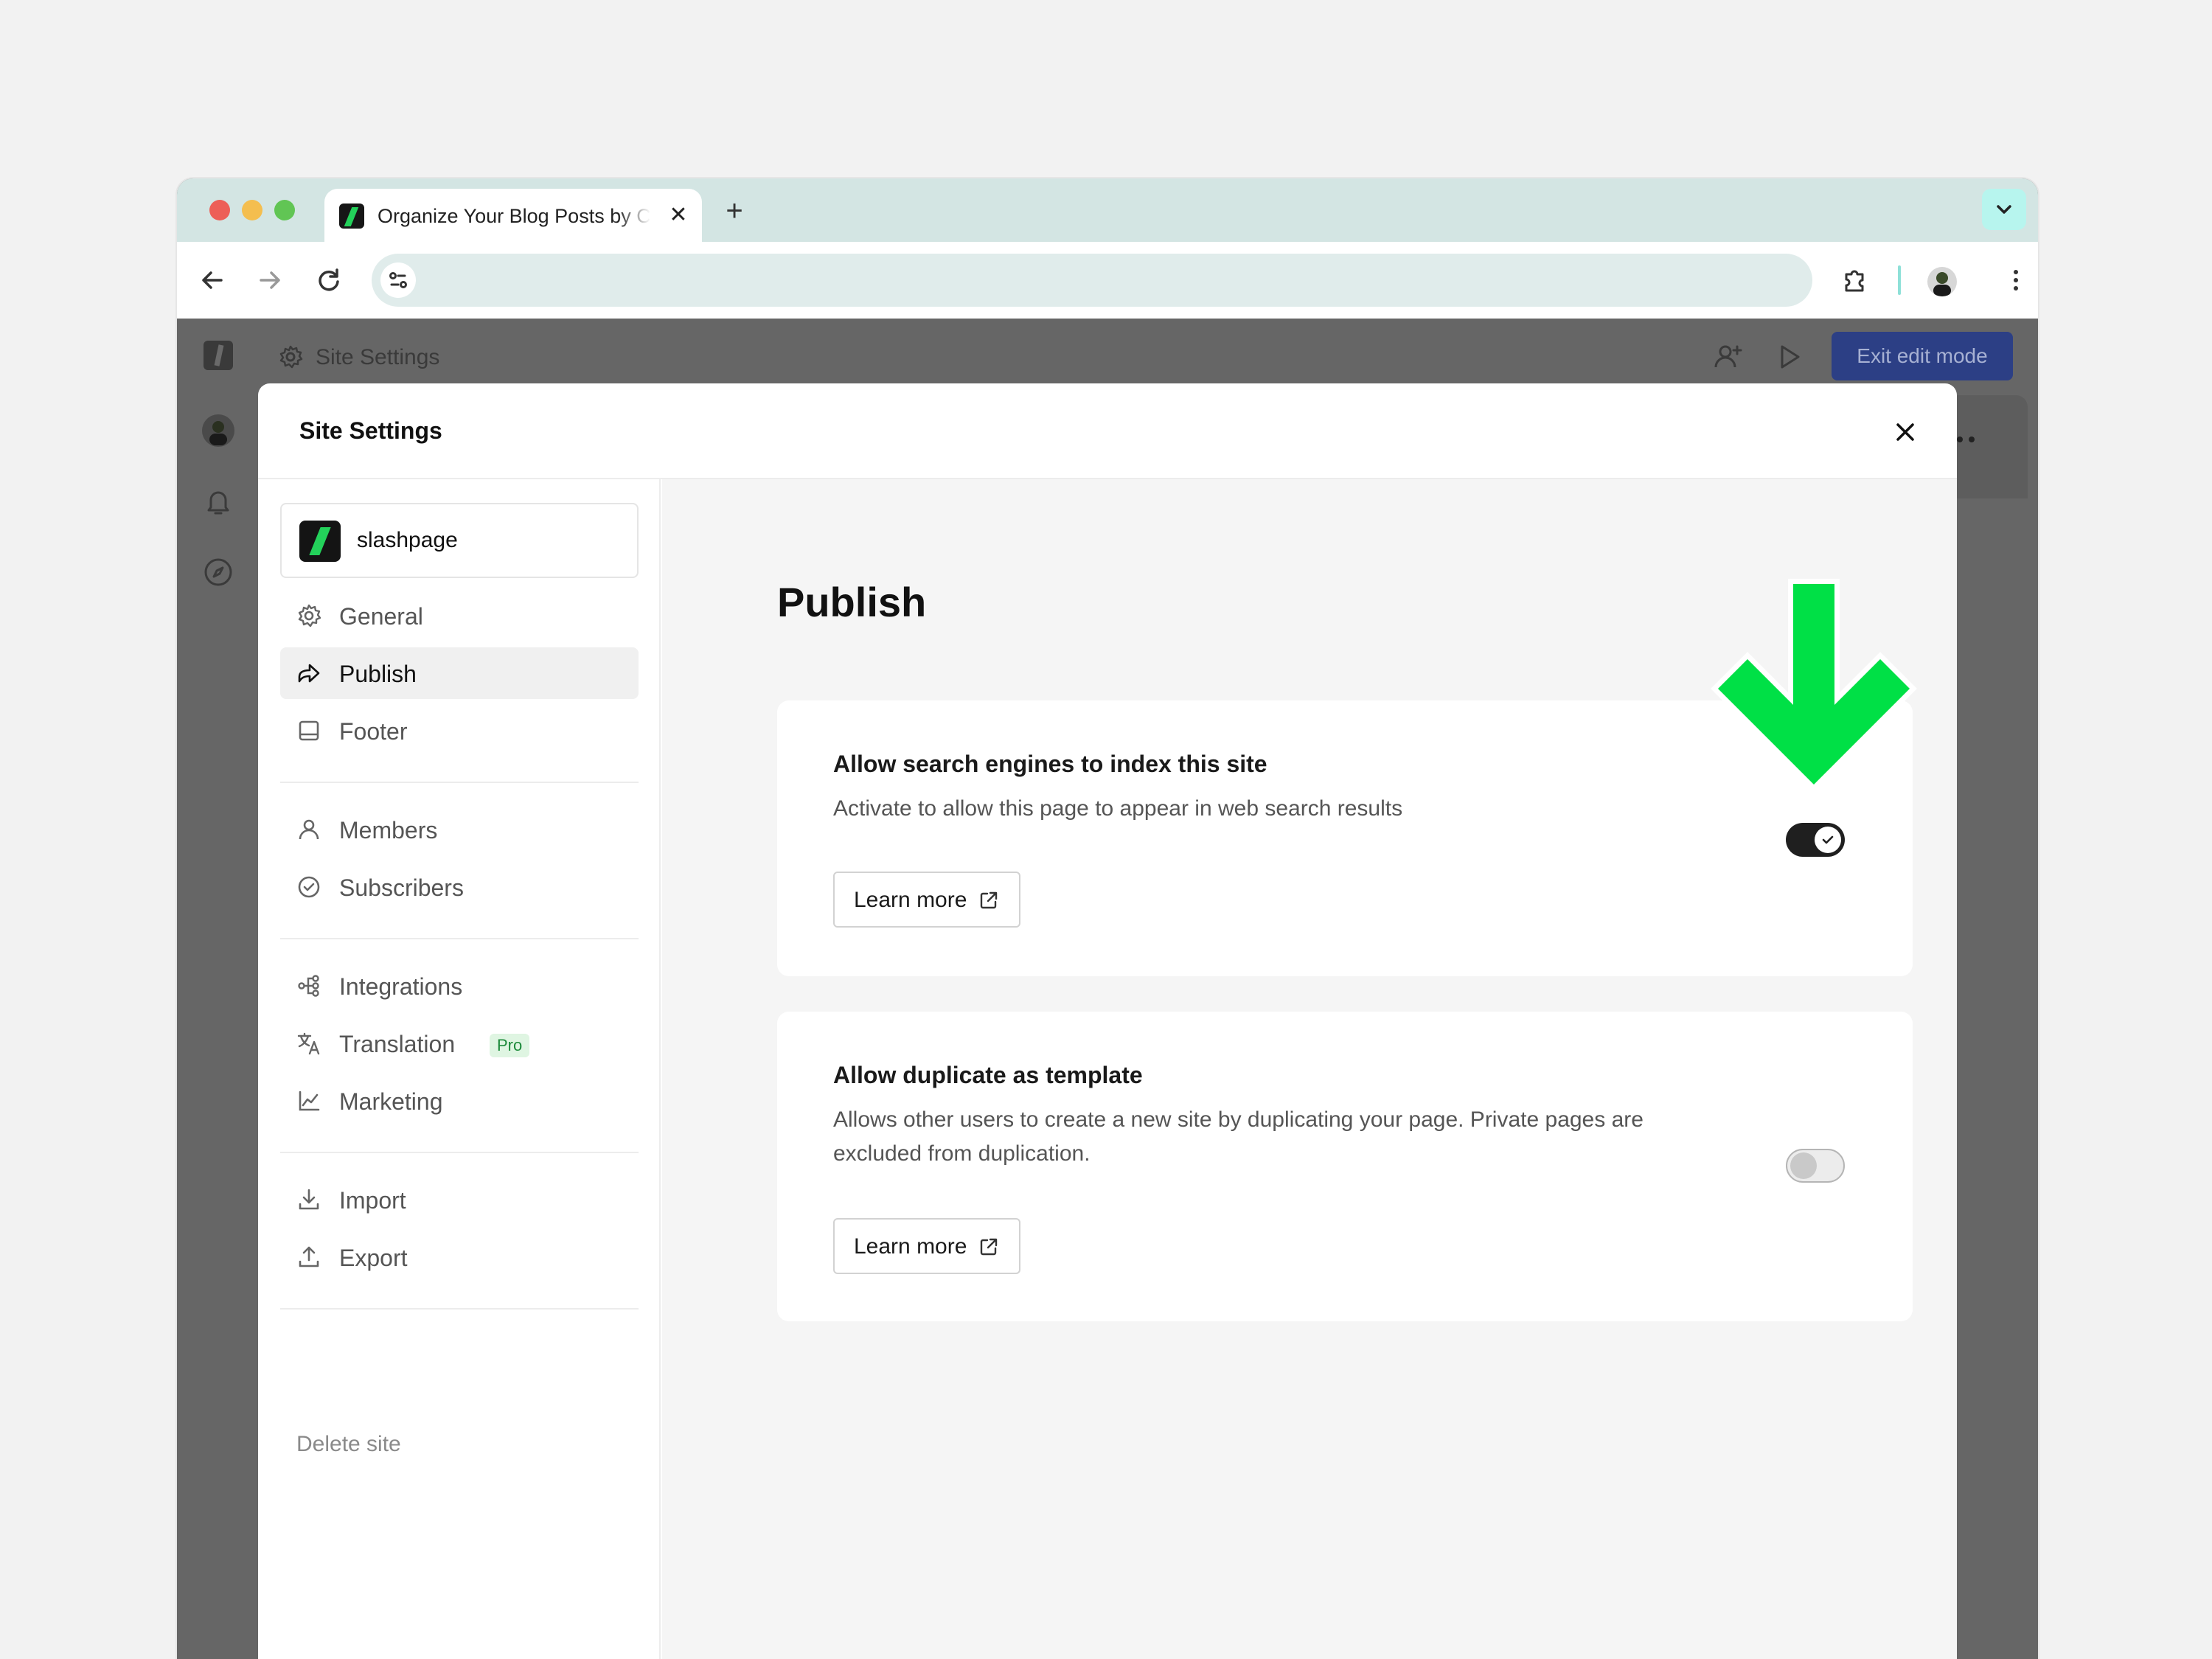 The image size is (2212, 1659). I want to click on page-title: Publish, so click(852, 602).